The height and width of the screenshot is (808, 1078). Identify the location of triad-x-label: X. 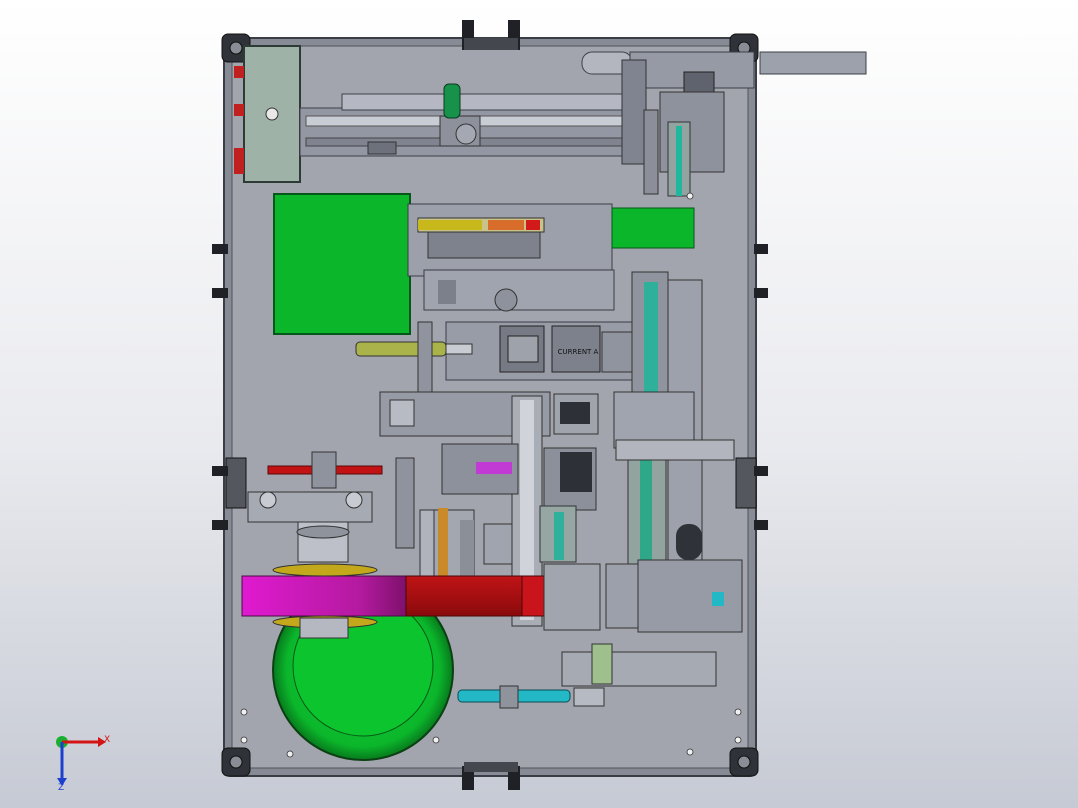
(107, 740).